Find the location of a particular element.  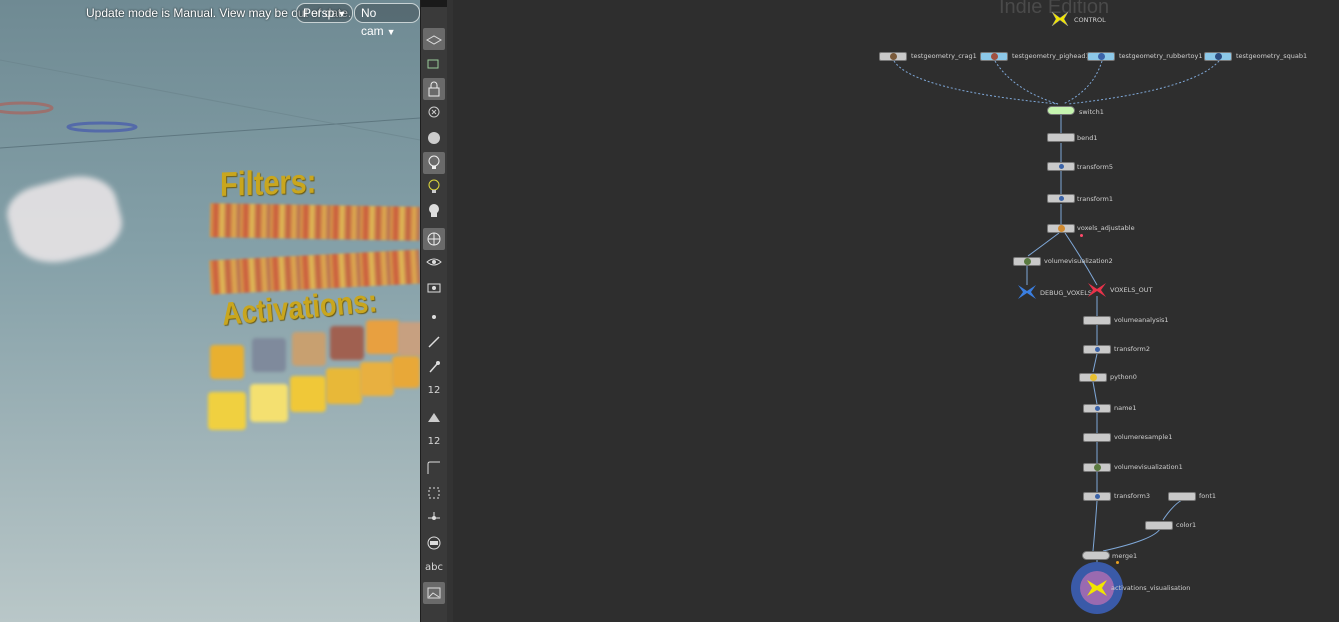

points-display-button is located at coordinates (434, 317).